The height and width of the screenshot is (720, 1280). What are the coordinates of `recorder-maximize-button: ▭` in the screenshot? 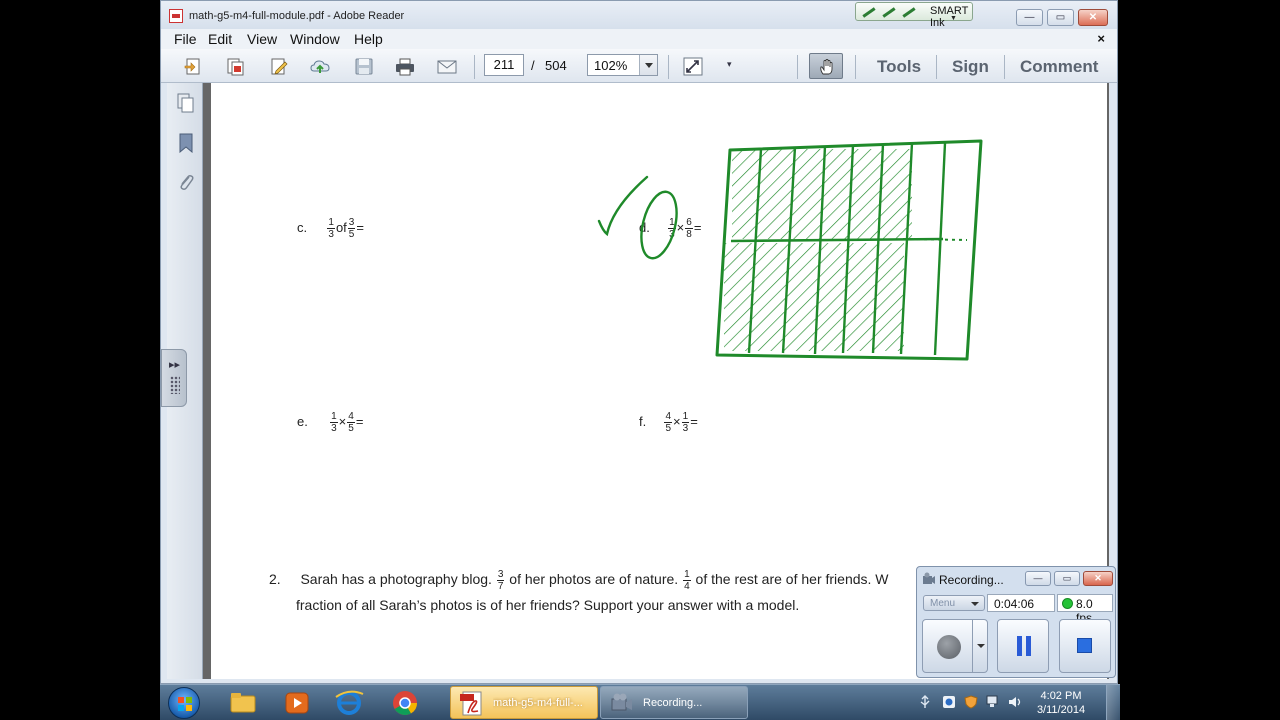 It's located at (1067, 578).